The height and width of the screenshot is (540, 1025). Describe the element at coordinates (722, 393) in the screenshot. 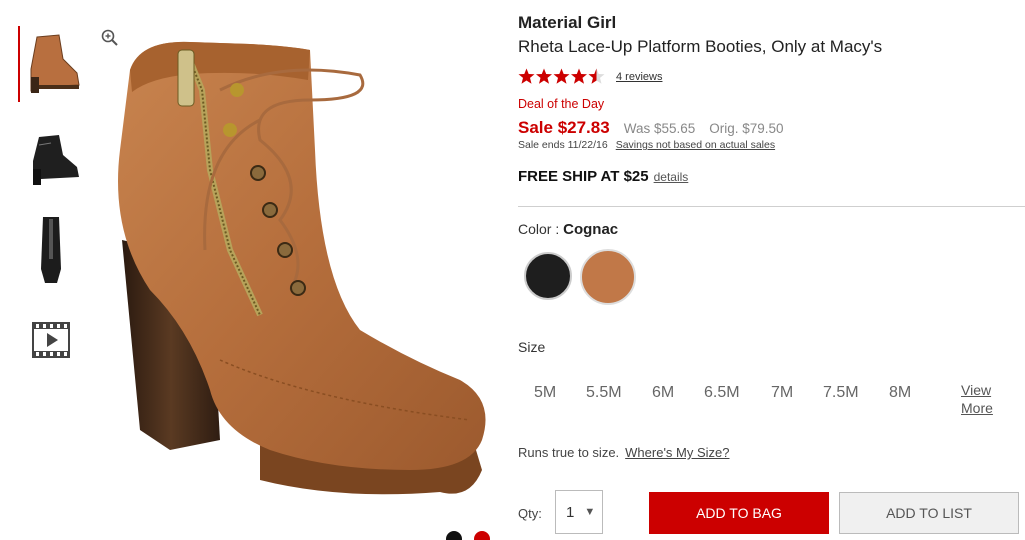

I see `size-option: 6.5M` at that location.